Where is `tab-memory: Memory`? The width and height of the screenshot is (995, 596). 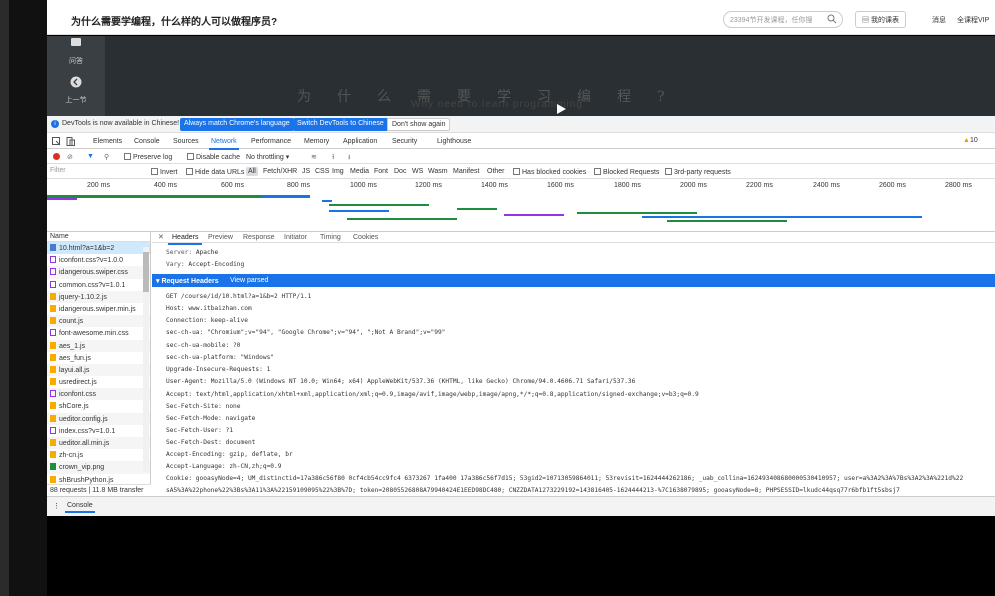 tab-memory: Memory is located at coordinates (316, 141).